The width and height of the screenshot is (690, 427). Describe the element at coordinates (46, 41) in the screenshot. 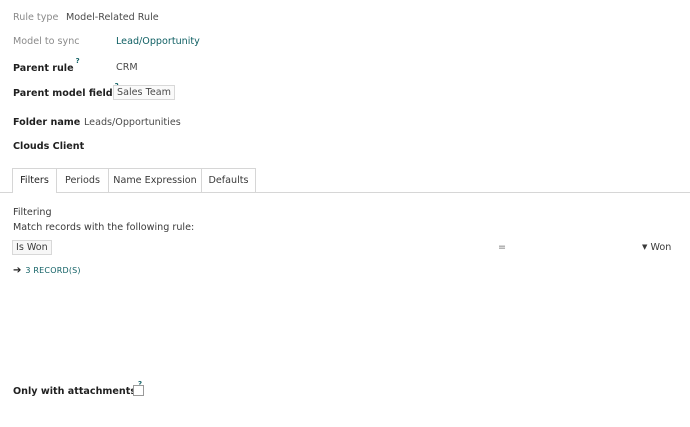

I see `model-to-sync-label: Model to sync` at that location.